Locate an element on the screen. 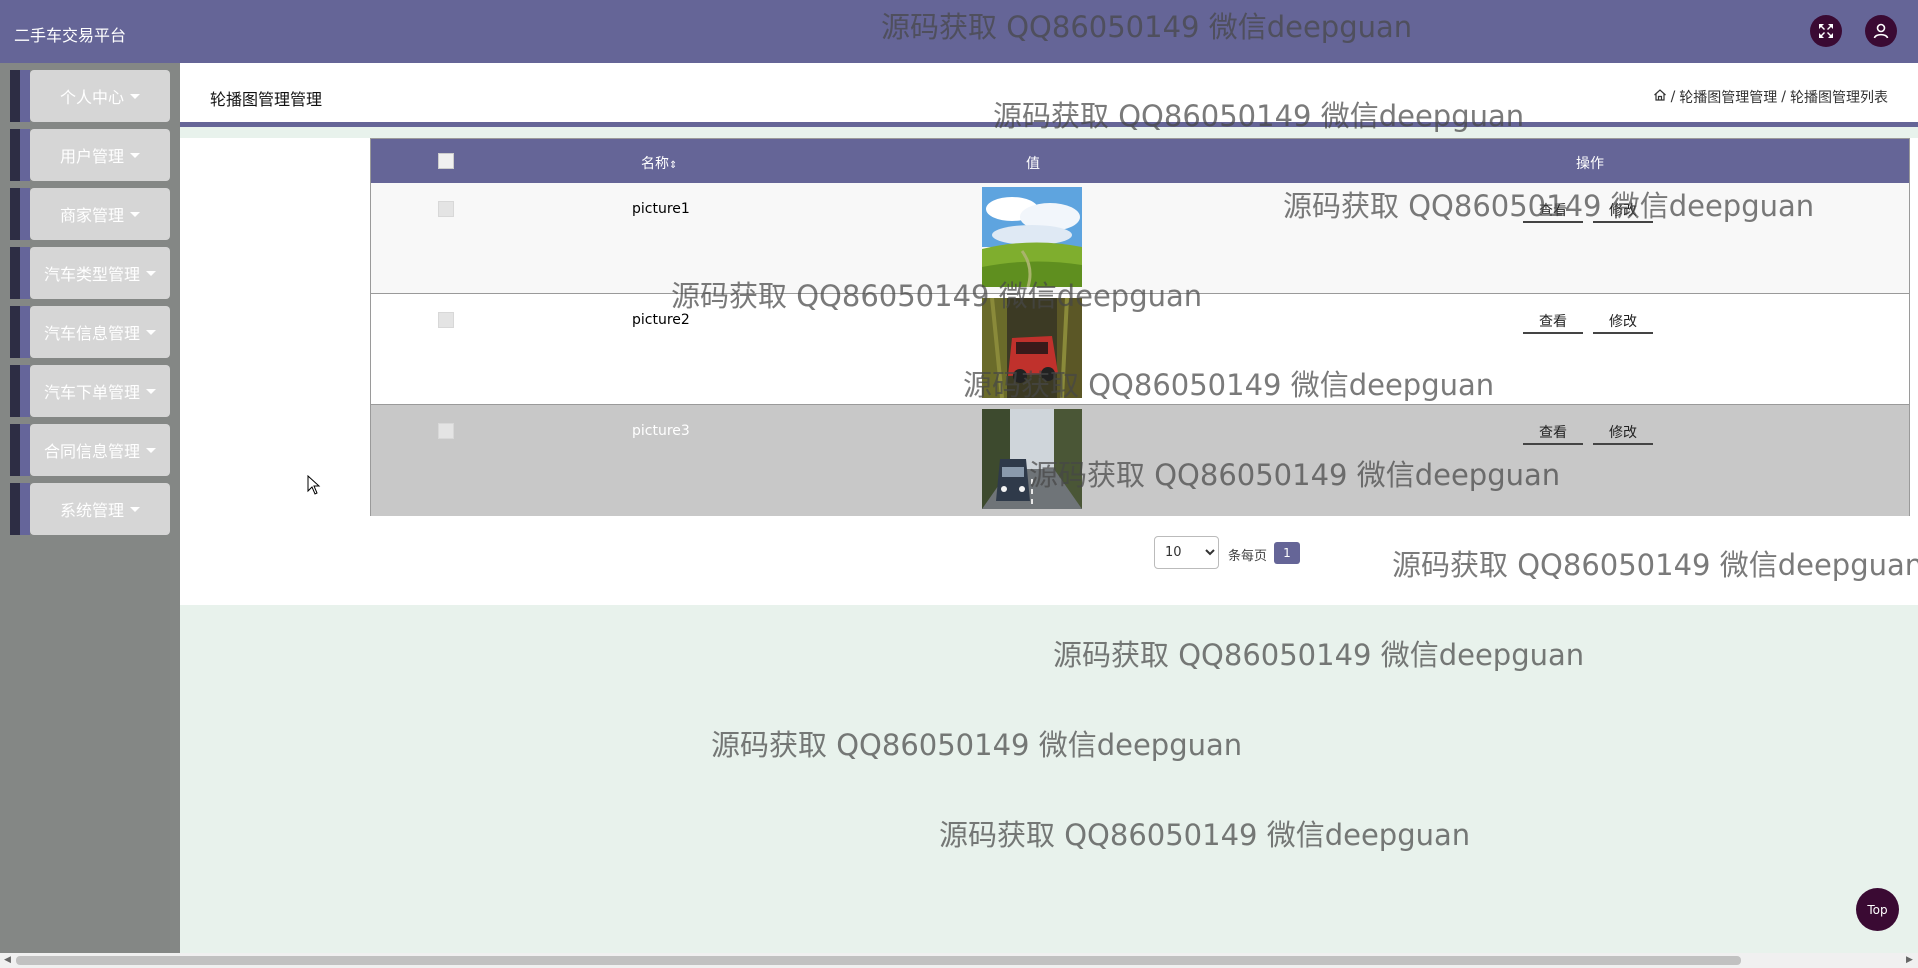  table-header: 名称⇕ 值 操作 is located at coordinates (1140, 161).